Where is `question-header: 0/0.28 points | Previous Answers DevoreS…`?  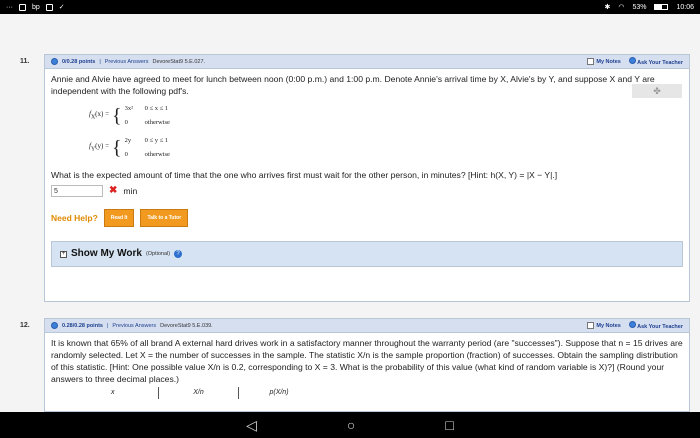 question-header: 0/0.28 points | Previous Answers DevoreS… is located at coordinates (367, 62).